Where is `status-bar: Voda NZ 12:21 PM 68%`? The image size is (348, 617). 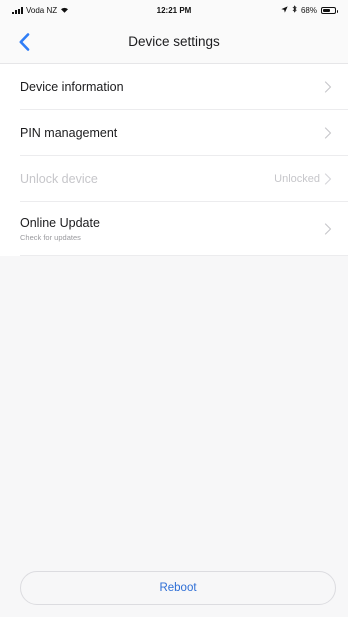
status-bar: Voda NZ 12:21 PM 68% is located at coordinates (174, 10).